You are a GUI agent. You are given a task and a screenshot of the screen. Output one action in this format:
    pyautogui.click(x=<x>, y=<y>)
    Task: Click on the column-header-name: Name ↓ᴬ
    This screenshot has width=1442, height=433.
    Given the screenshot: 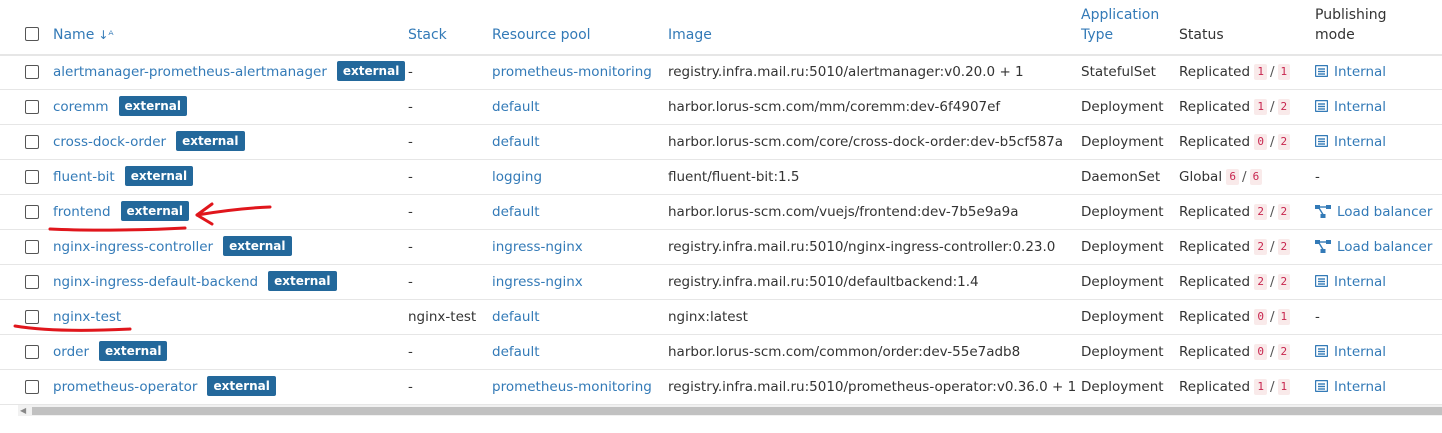 What is the action you would take?
    pyautogui.click(x=83, y=35)
    